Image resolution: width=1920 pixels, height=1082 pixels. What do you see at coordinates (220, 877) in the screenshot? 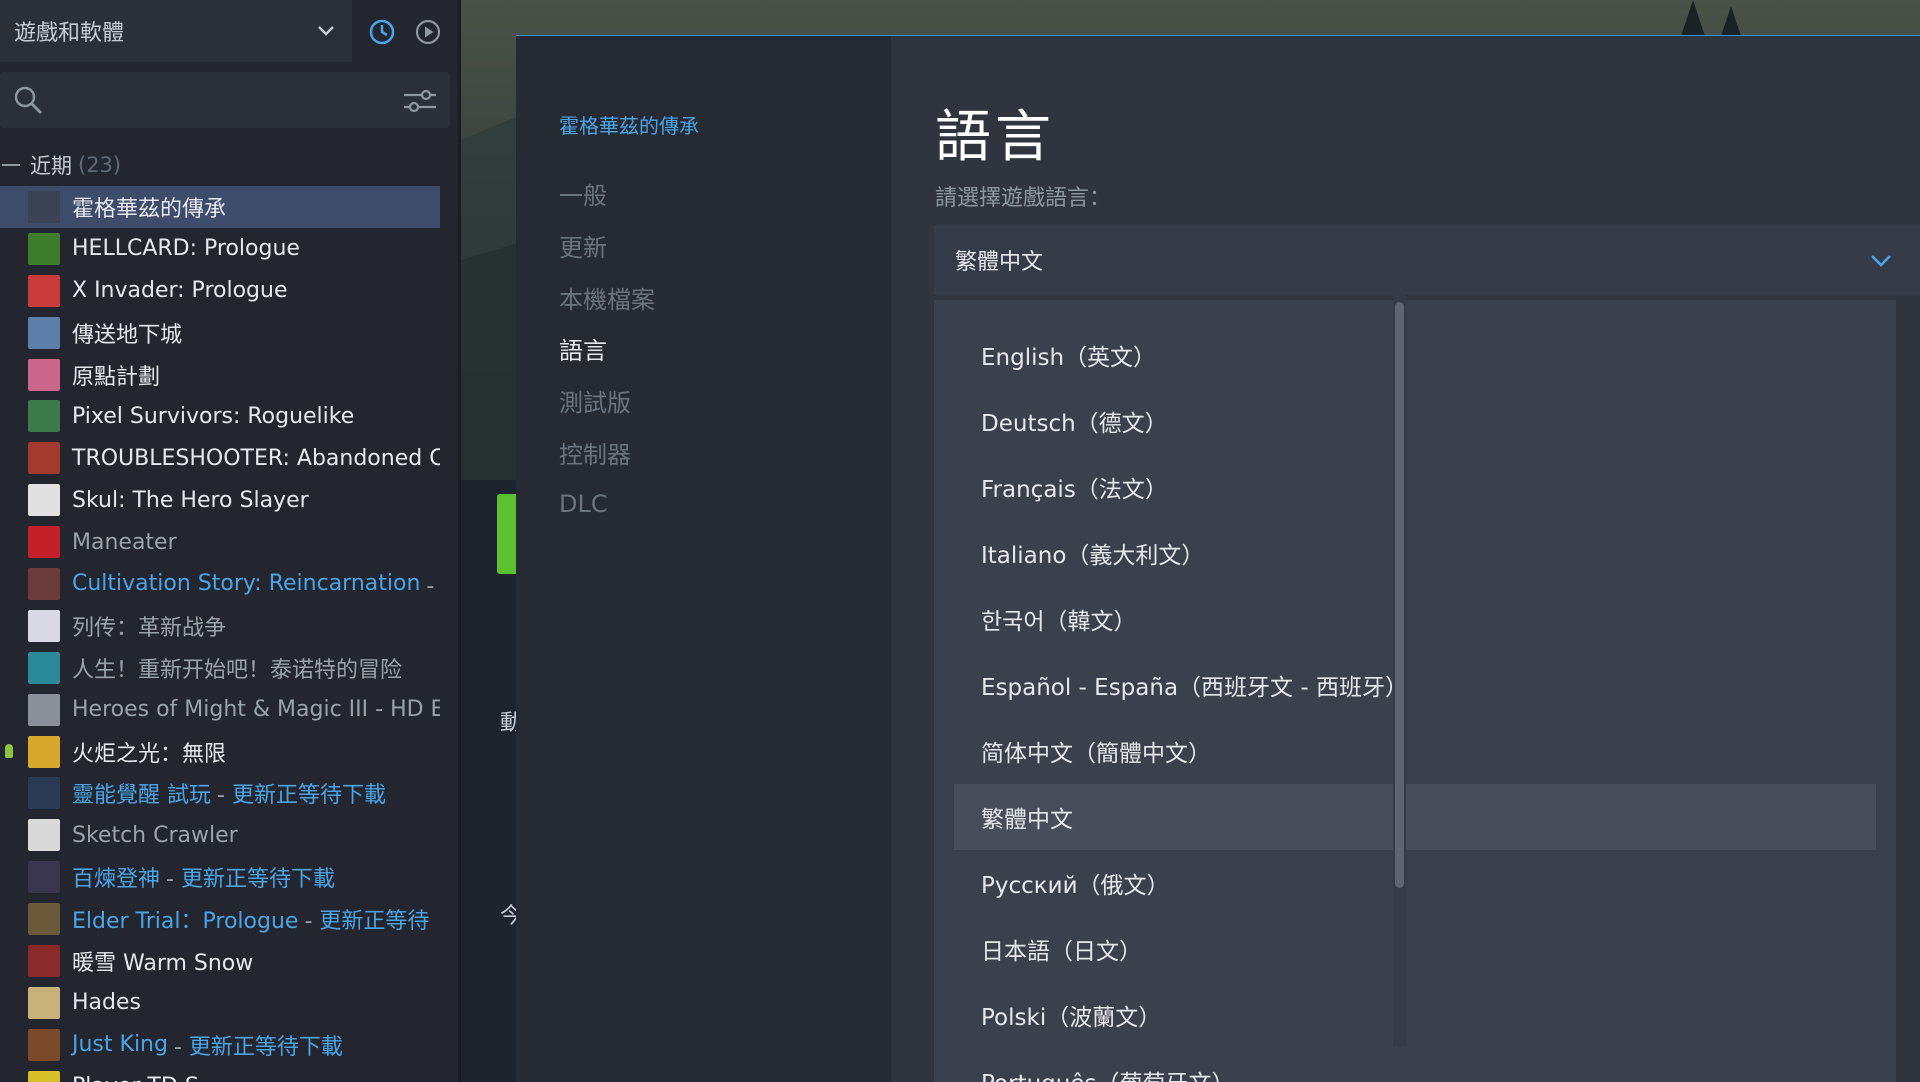
I see `game-list-item: 百煉登神更新正等待下載` at bounding box center [220, 877].